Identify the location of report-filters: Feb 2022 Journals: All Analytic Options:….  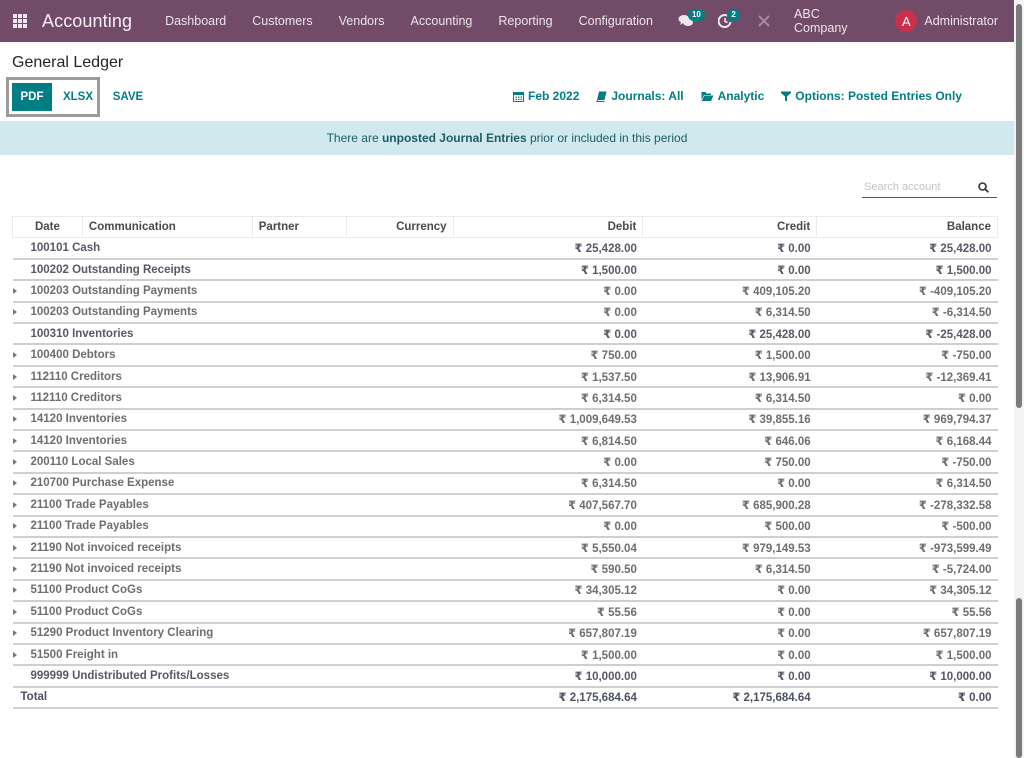
(737, 96).